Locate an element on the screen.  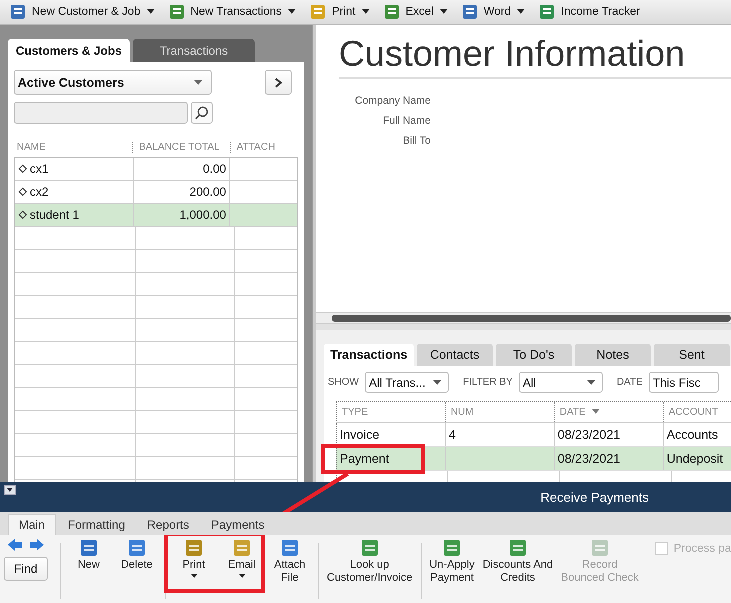
ribbon-tab: Main is located at coordinates (32, 524).